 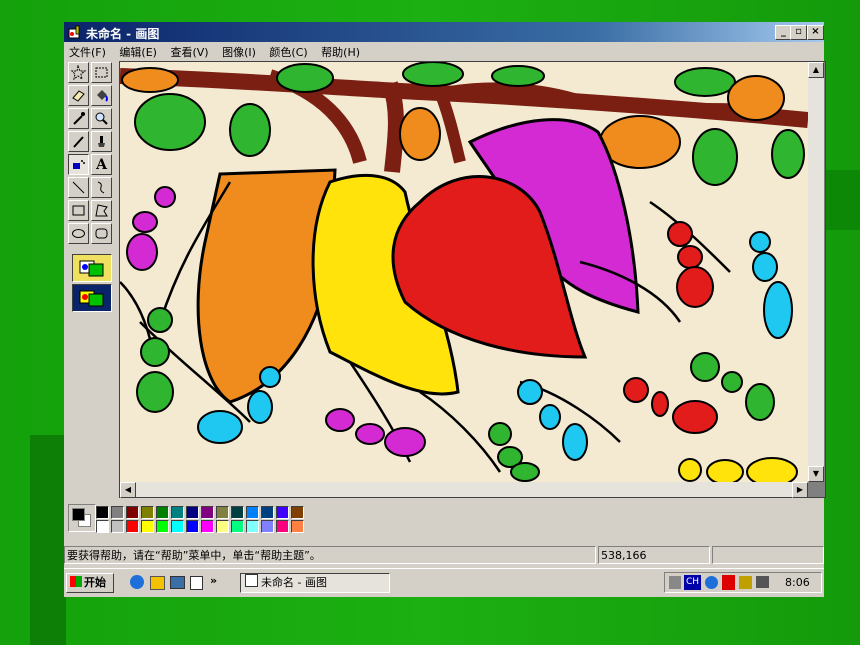 I want to click on scroll-down-icon: ▼, so click(x=816, y=474).